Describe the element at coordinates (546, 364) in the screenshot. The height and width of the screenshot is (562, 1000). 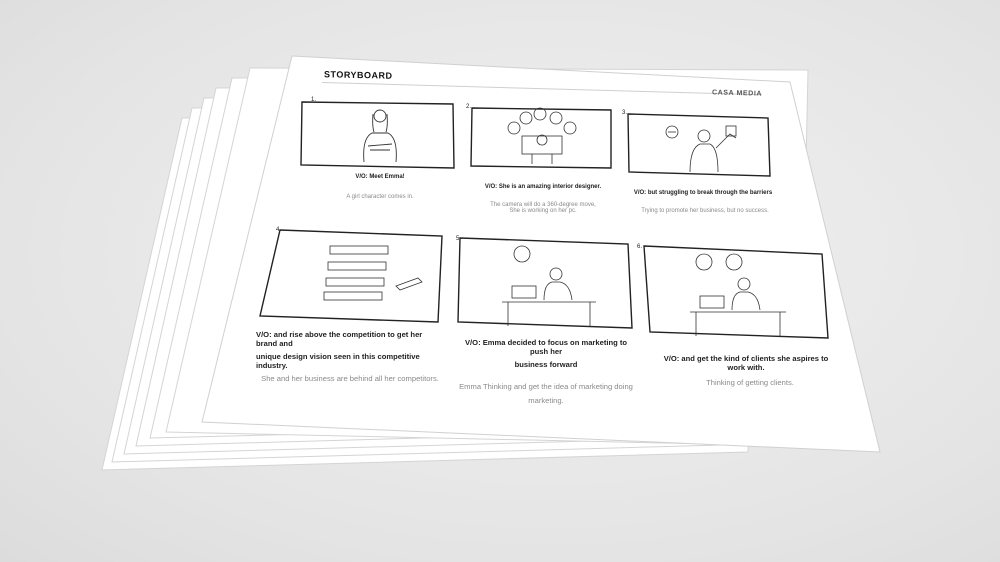
I see `vo-line: business forward` at that location.